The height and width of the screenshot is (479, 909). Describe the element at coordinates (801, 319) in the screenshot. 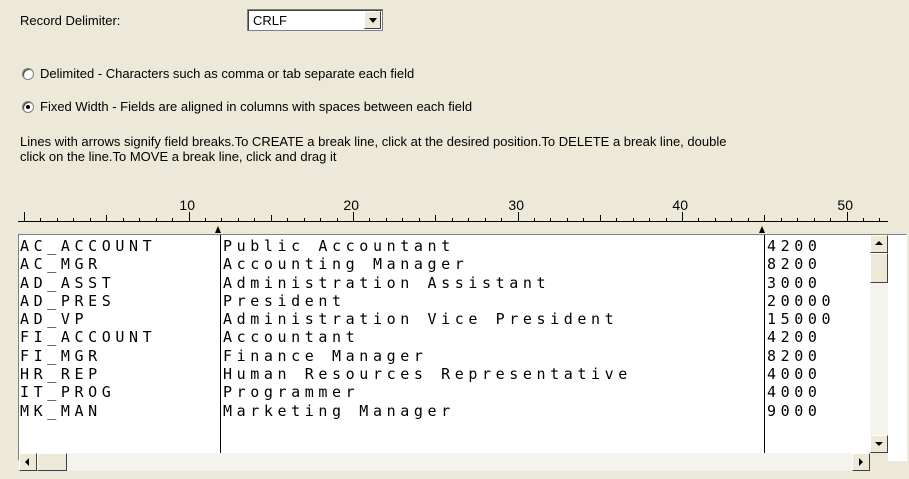

I see `table-cell-salary: 15000` at that location.